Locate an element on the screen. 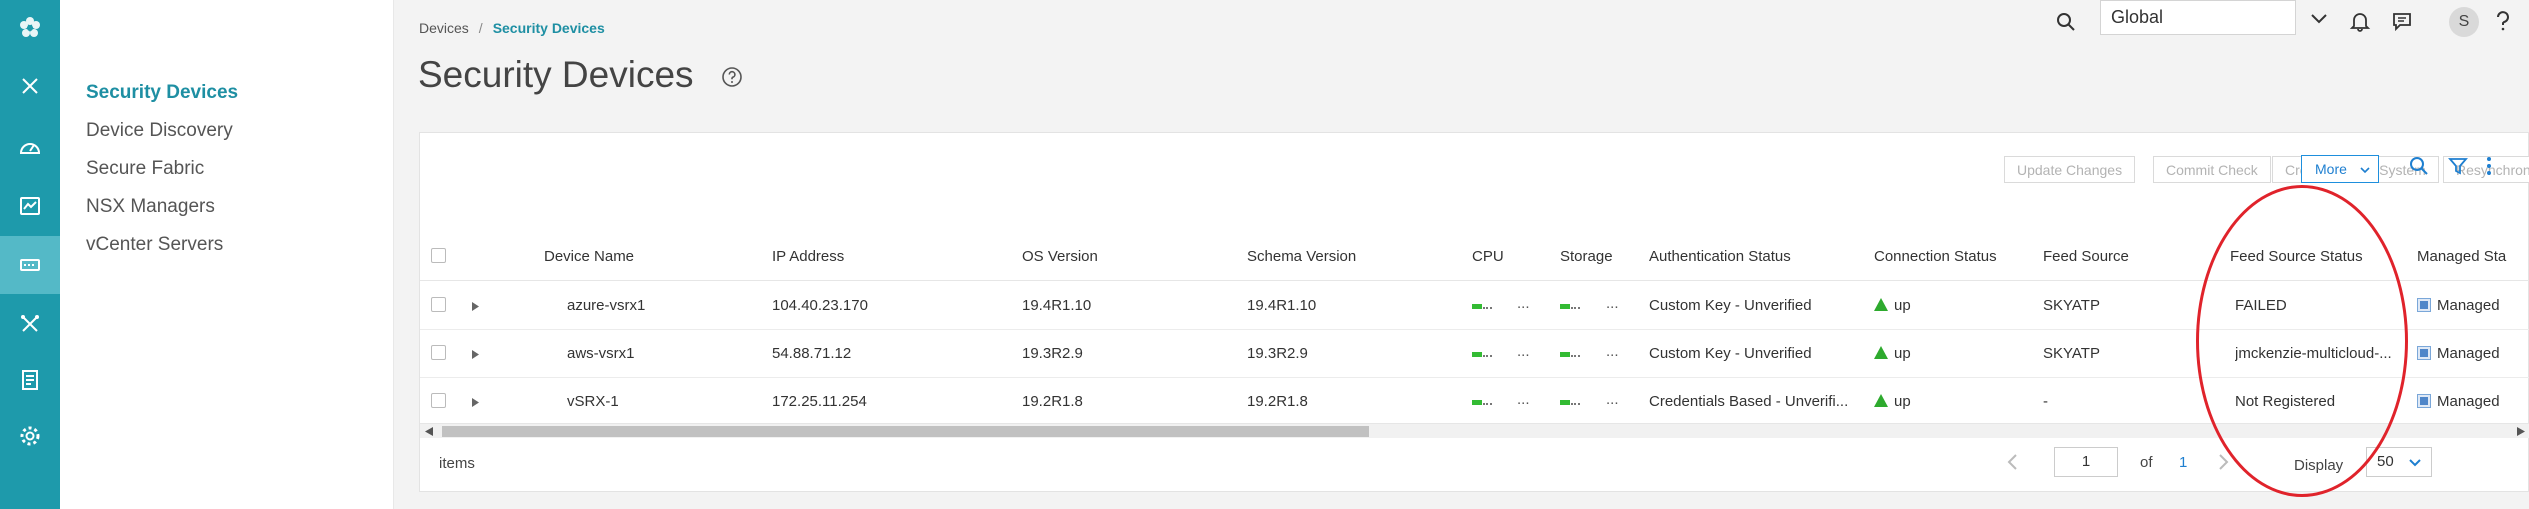  tools-icon is located at coordinates (30, 324).